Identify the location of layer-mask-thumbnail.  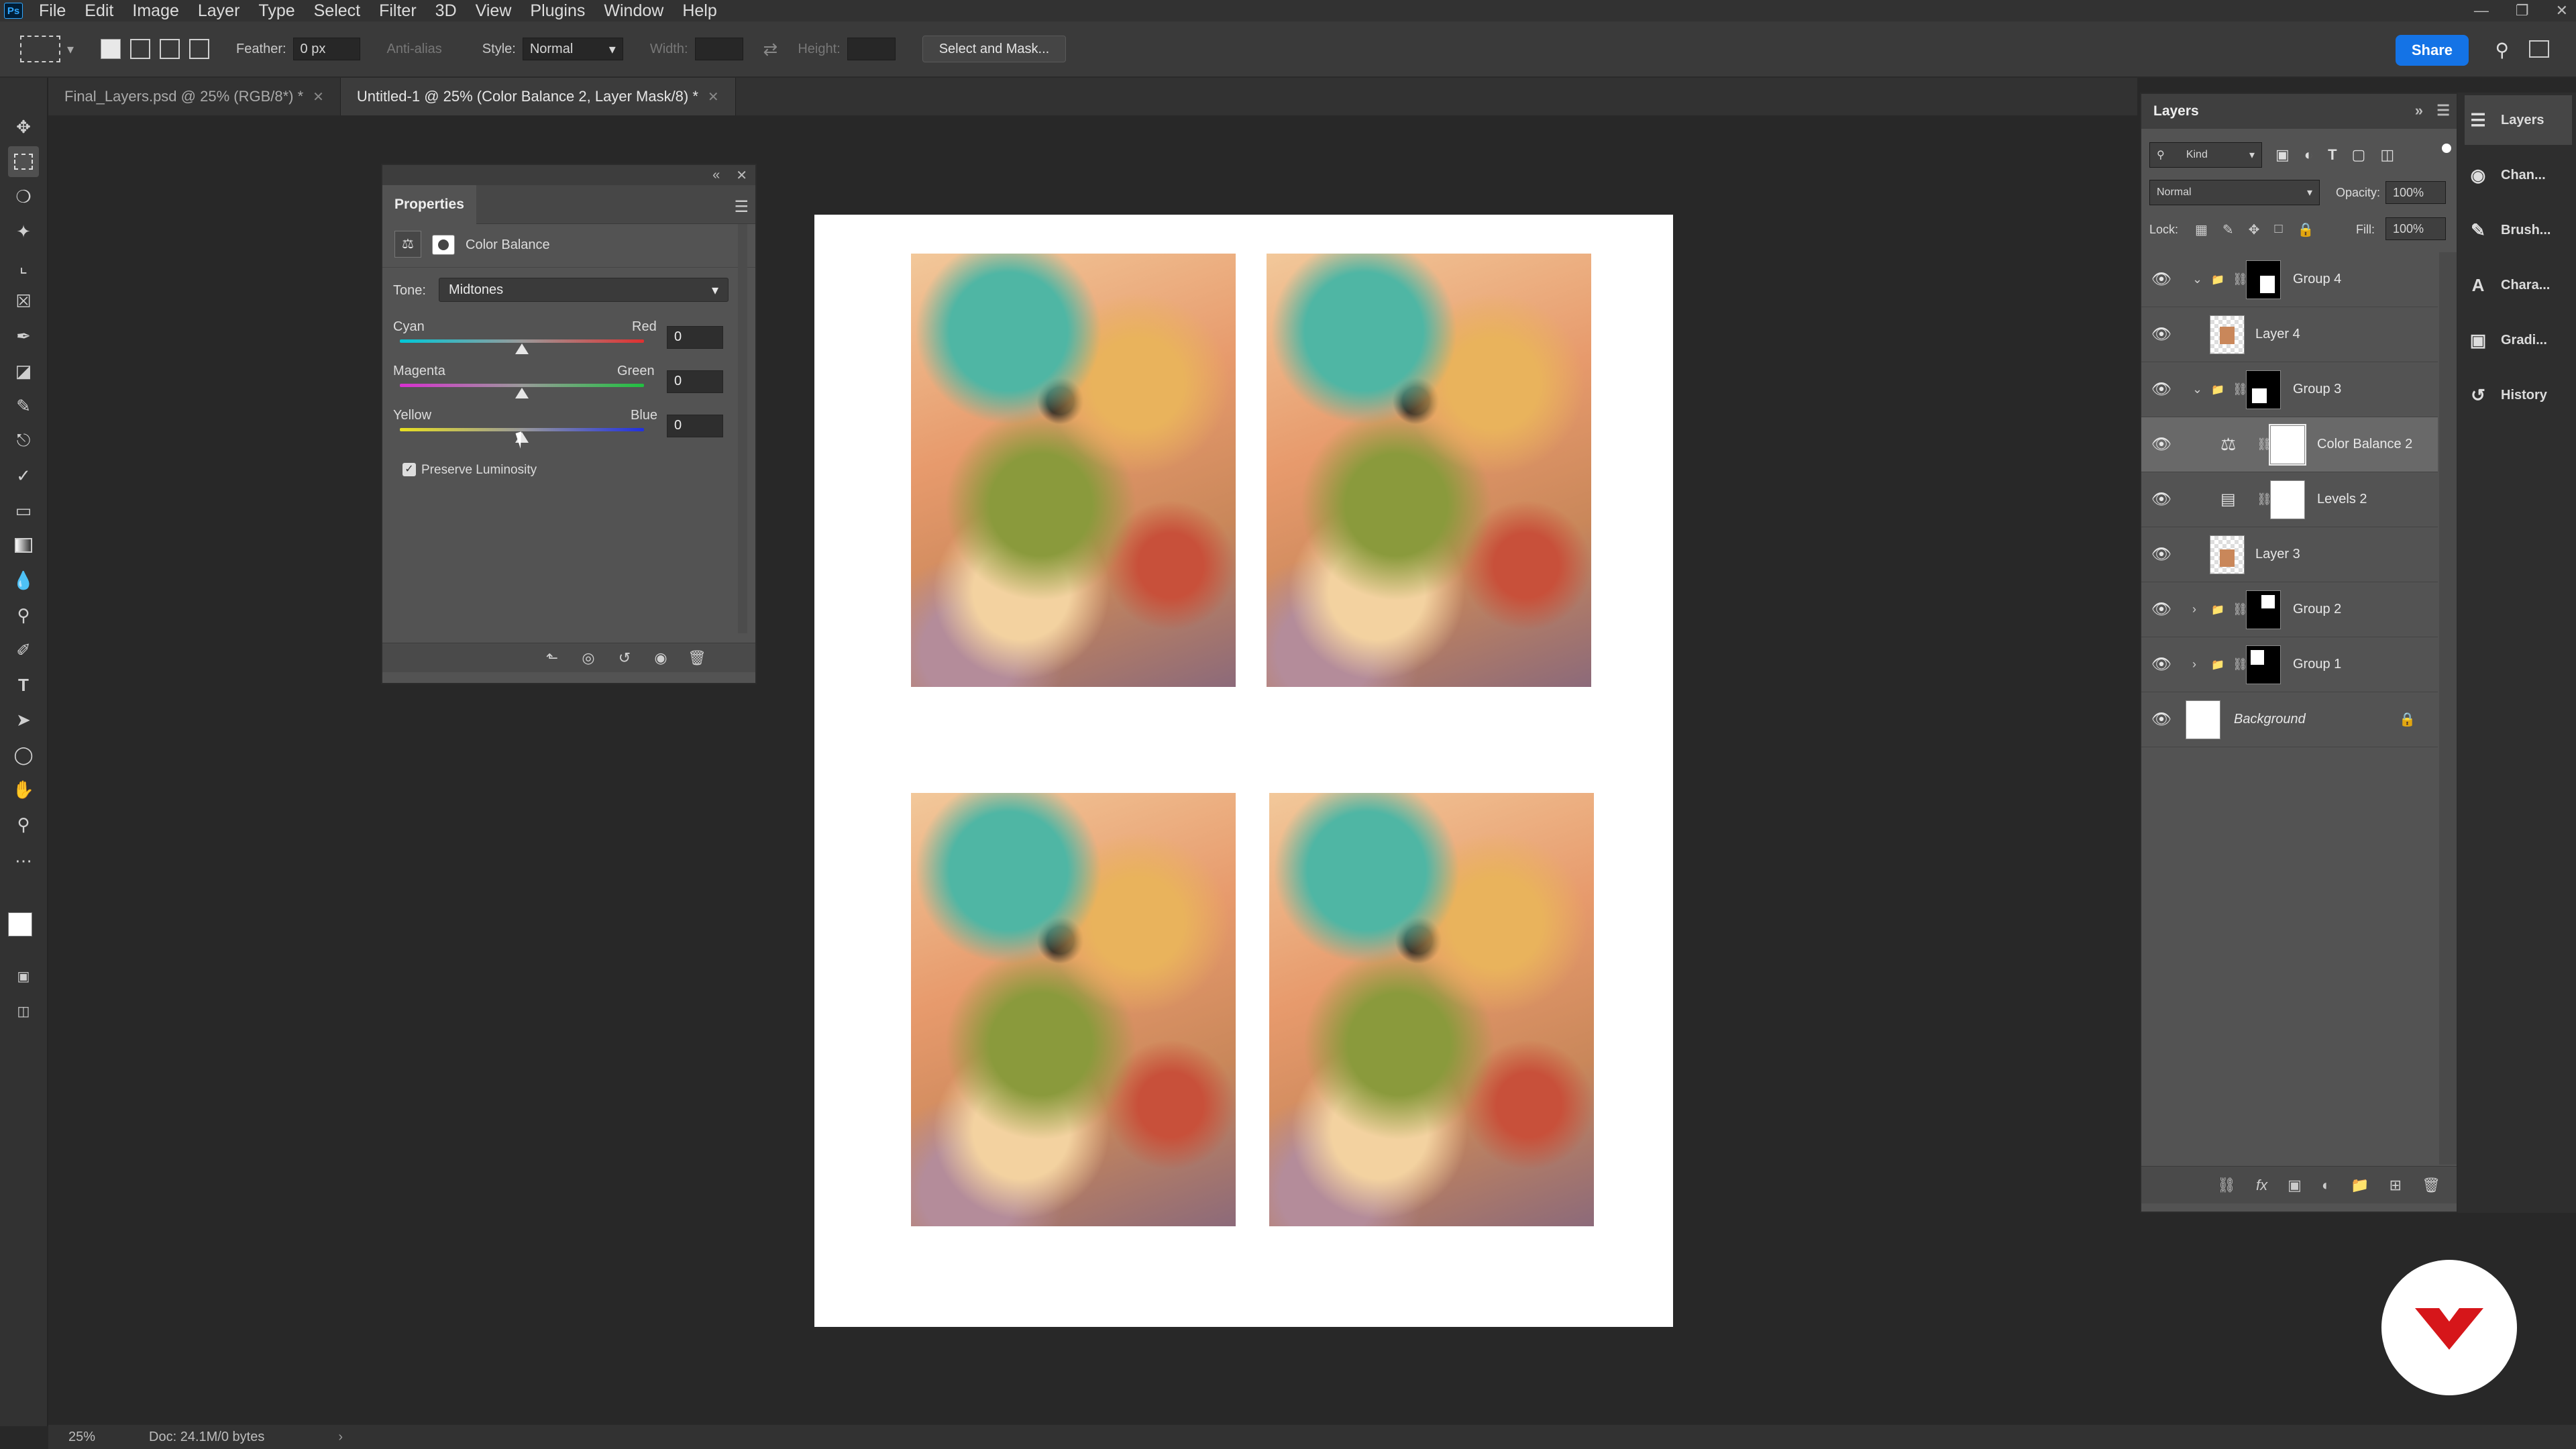
(2287, 499).